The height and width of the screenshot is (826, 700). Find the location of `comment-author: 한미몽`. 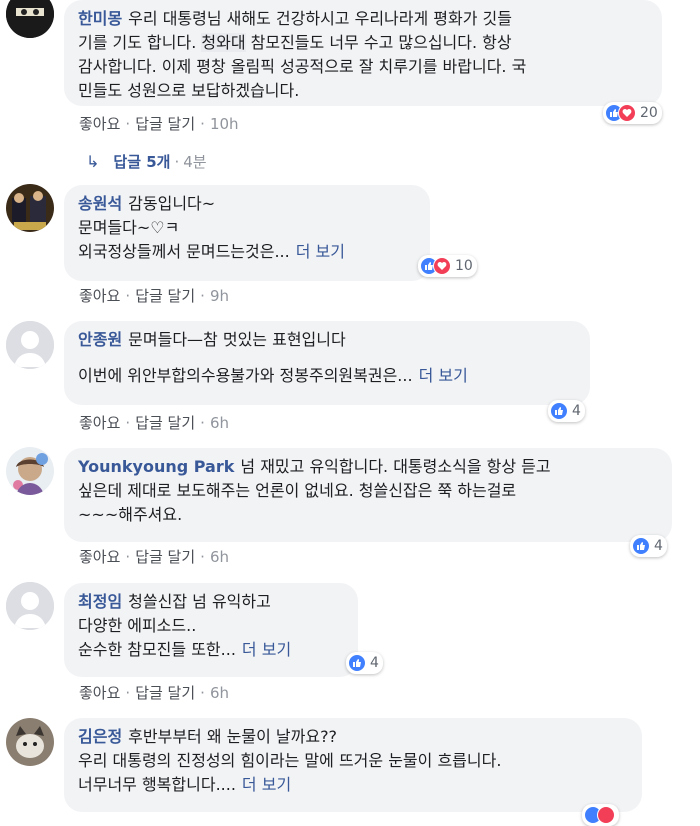

comment-author: 한미몽 is located at coordinates (100, 18).